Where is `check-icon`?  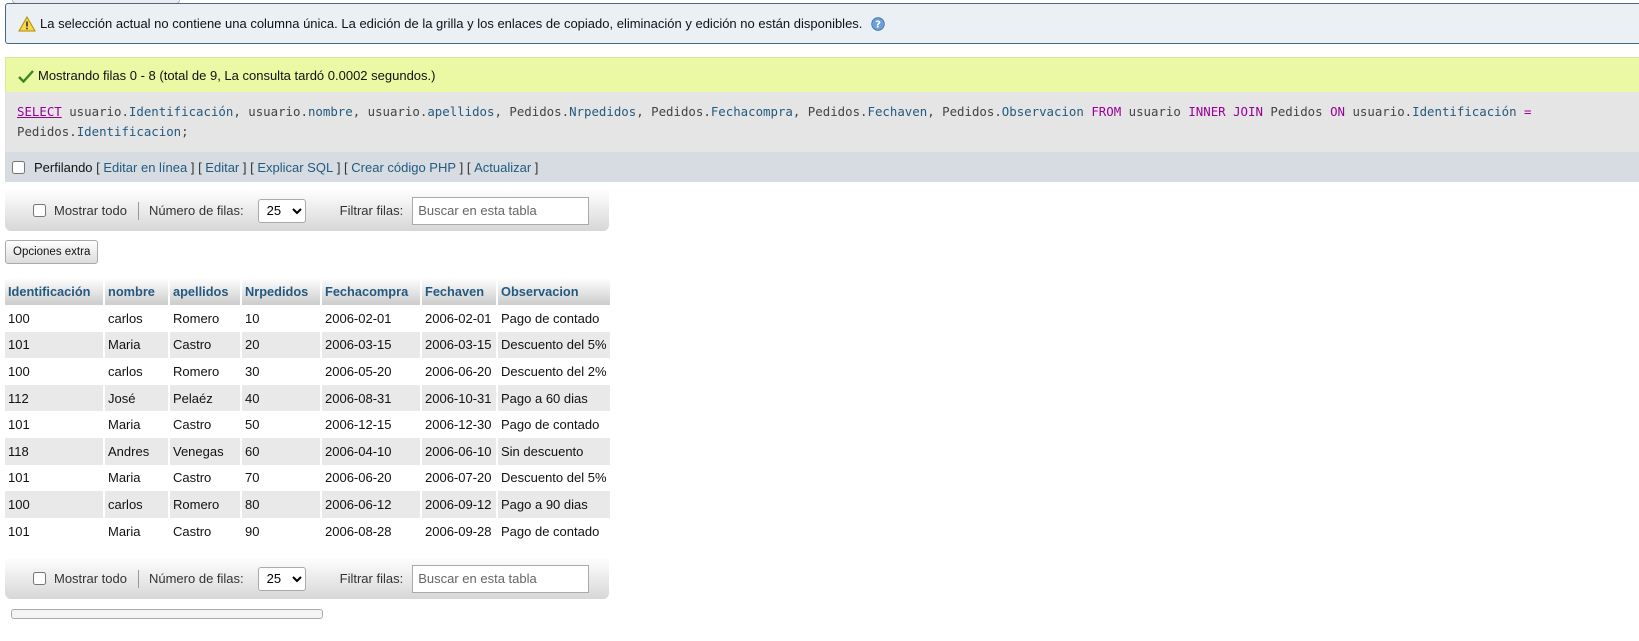 check-icon is located at coordinates (26, 76).